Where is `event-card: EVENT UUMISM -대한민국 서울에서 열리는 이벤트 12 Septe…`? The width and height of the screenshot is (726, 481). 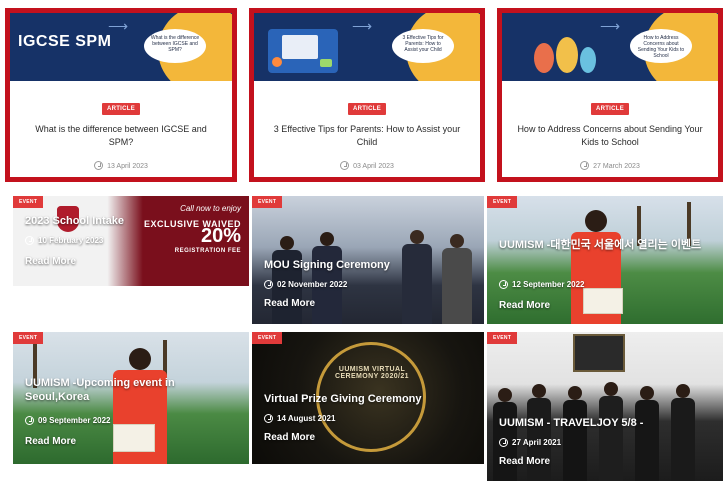
event-card: EVENT UUMISM -대한민국 서울에서 열리는 이벤트 12 Septe… is located at coordinates (605, 260).